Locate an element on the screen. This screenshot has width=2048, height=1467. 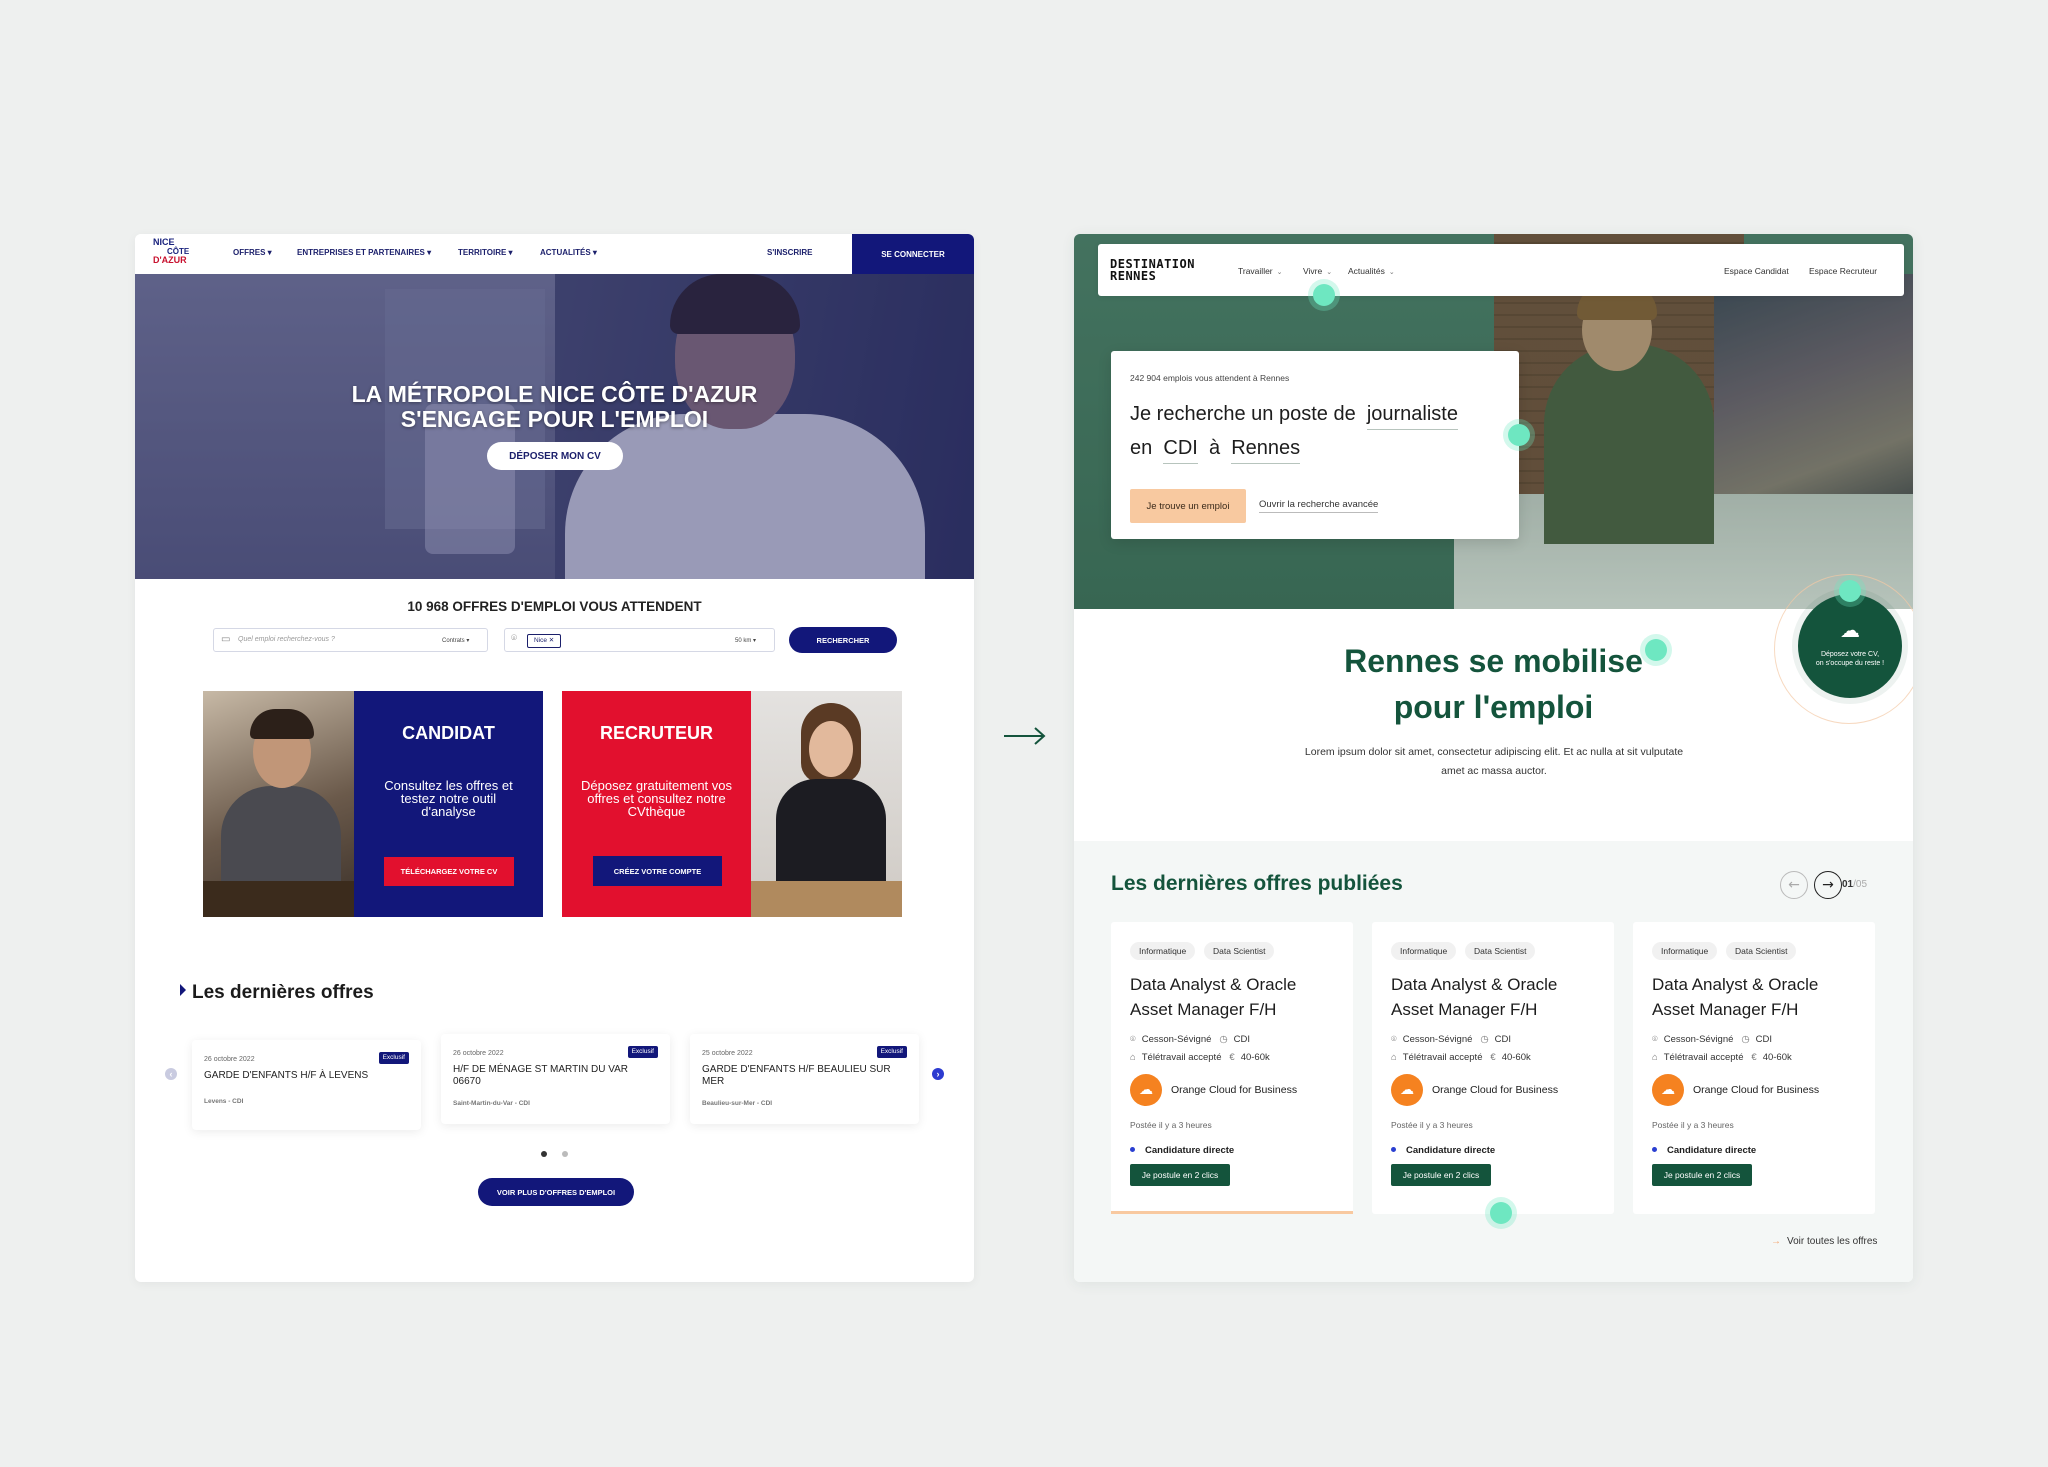
carousel-dot-active is located at coordinates (544, 1154).